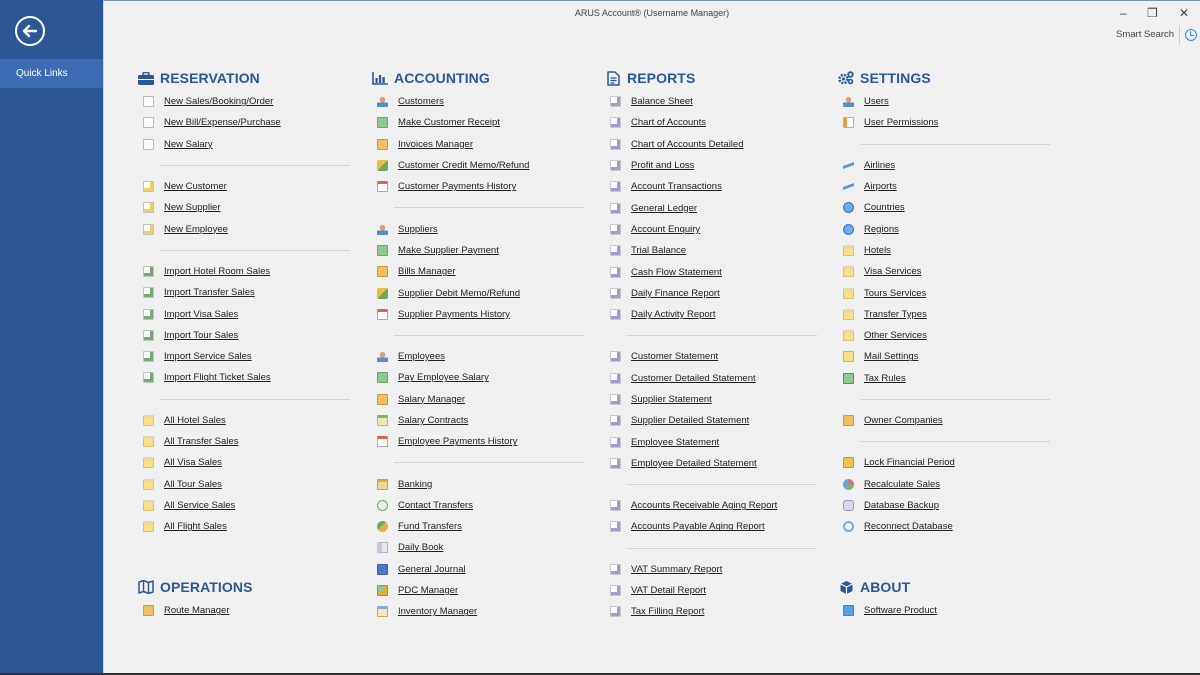 The image size is (1200, 675). What do you see at coordinates (668, 122) in the screenshot?
I see `link-label: Chart of Accounts` at bounding box center [668, 122].